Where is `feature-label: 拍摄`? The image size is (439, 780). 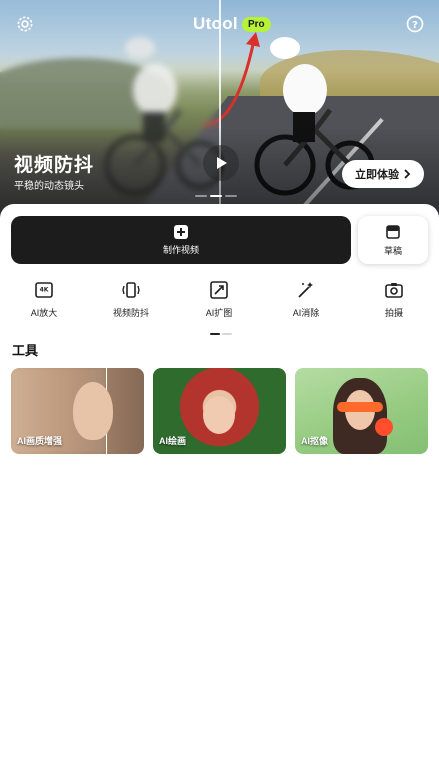
feature-label: 拍摄 is located at coordinates (393, 313).